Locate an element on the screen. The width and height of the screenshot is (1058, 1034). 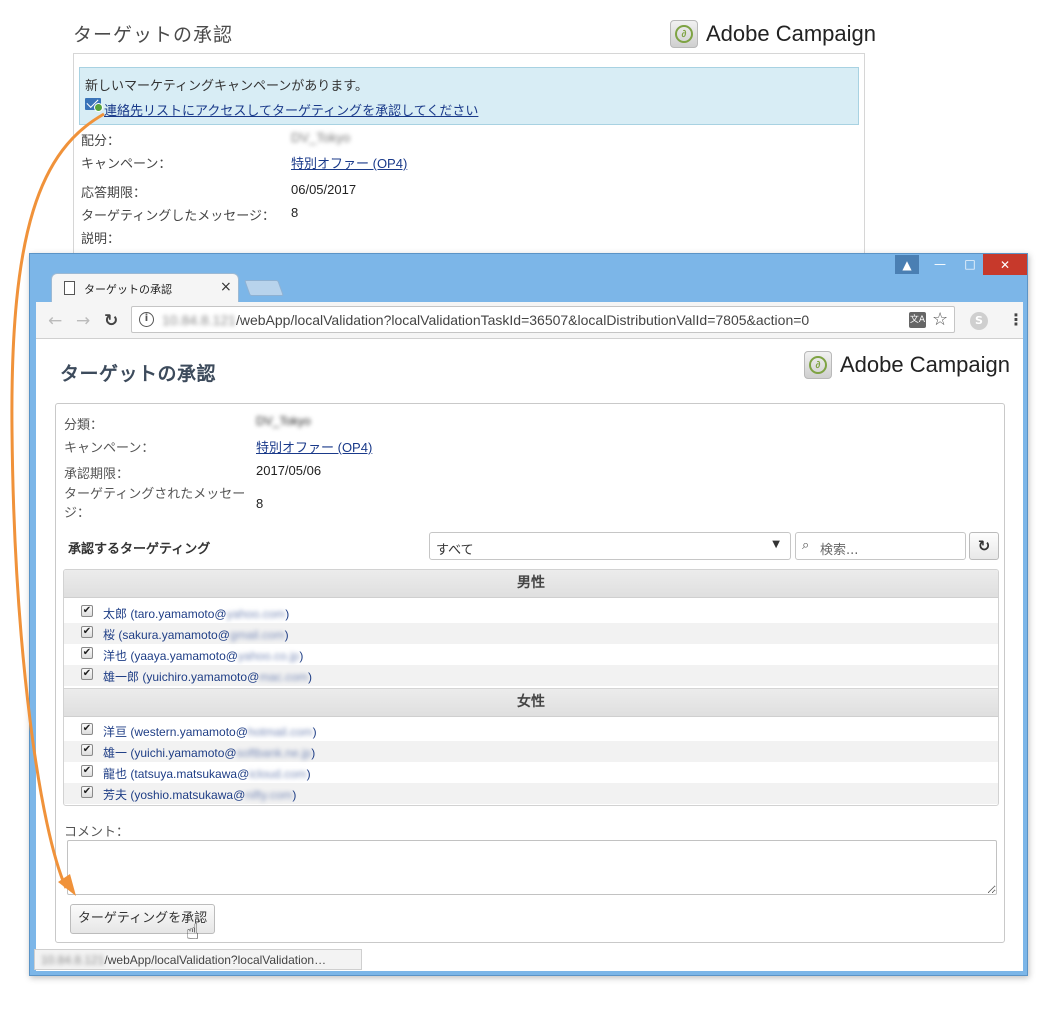
refresh-button: ↻ is located at coordinates (984, 546).